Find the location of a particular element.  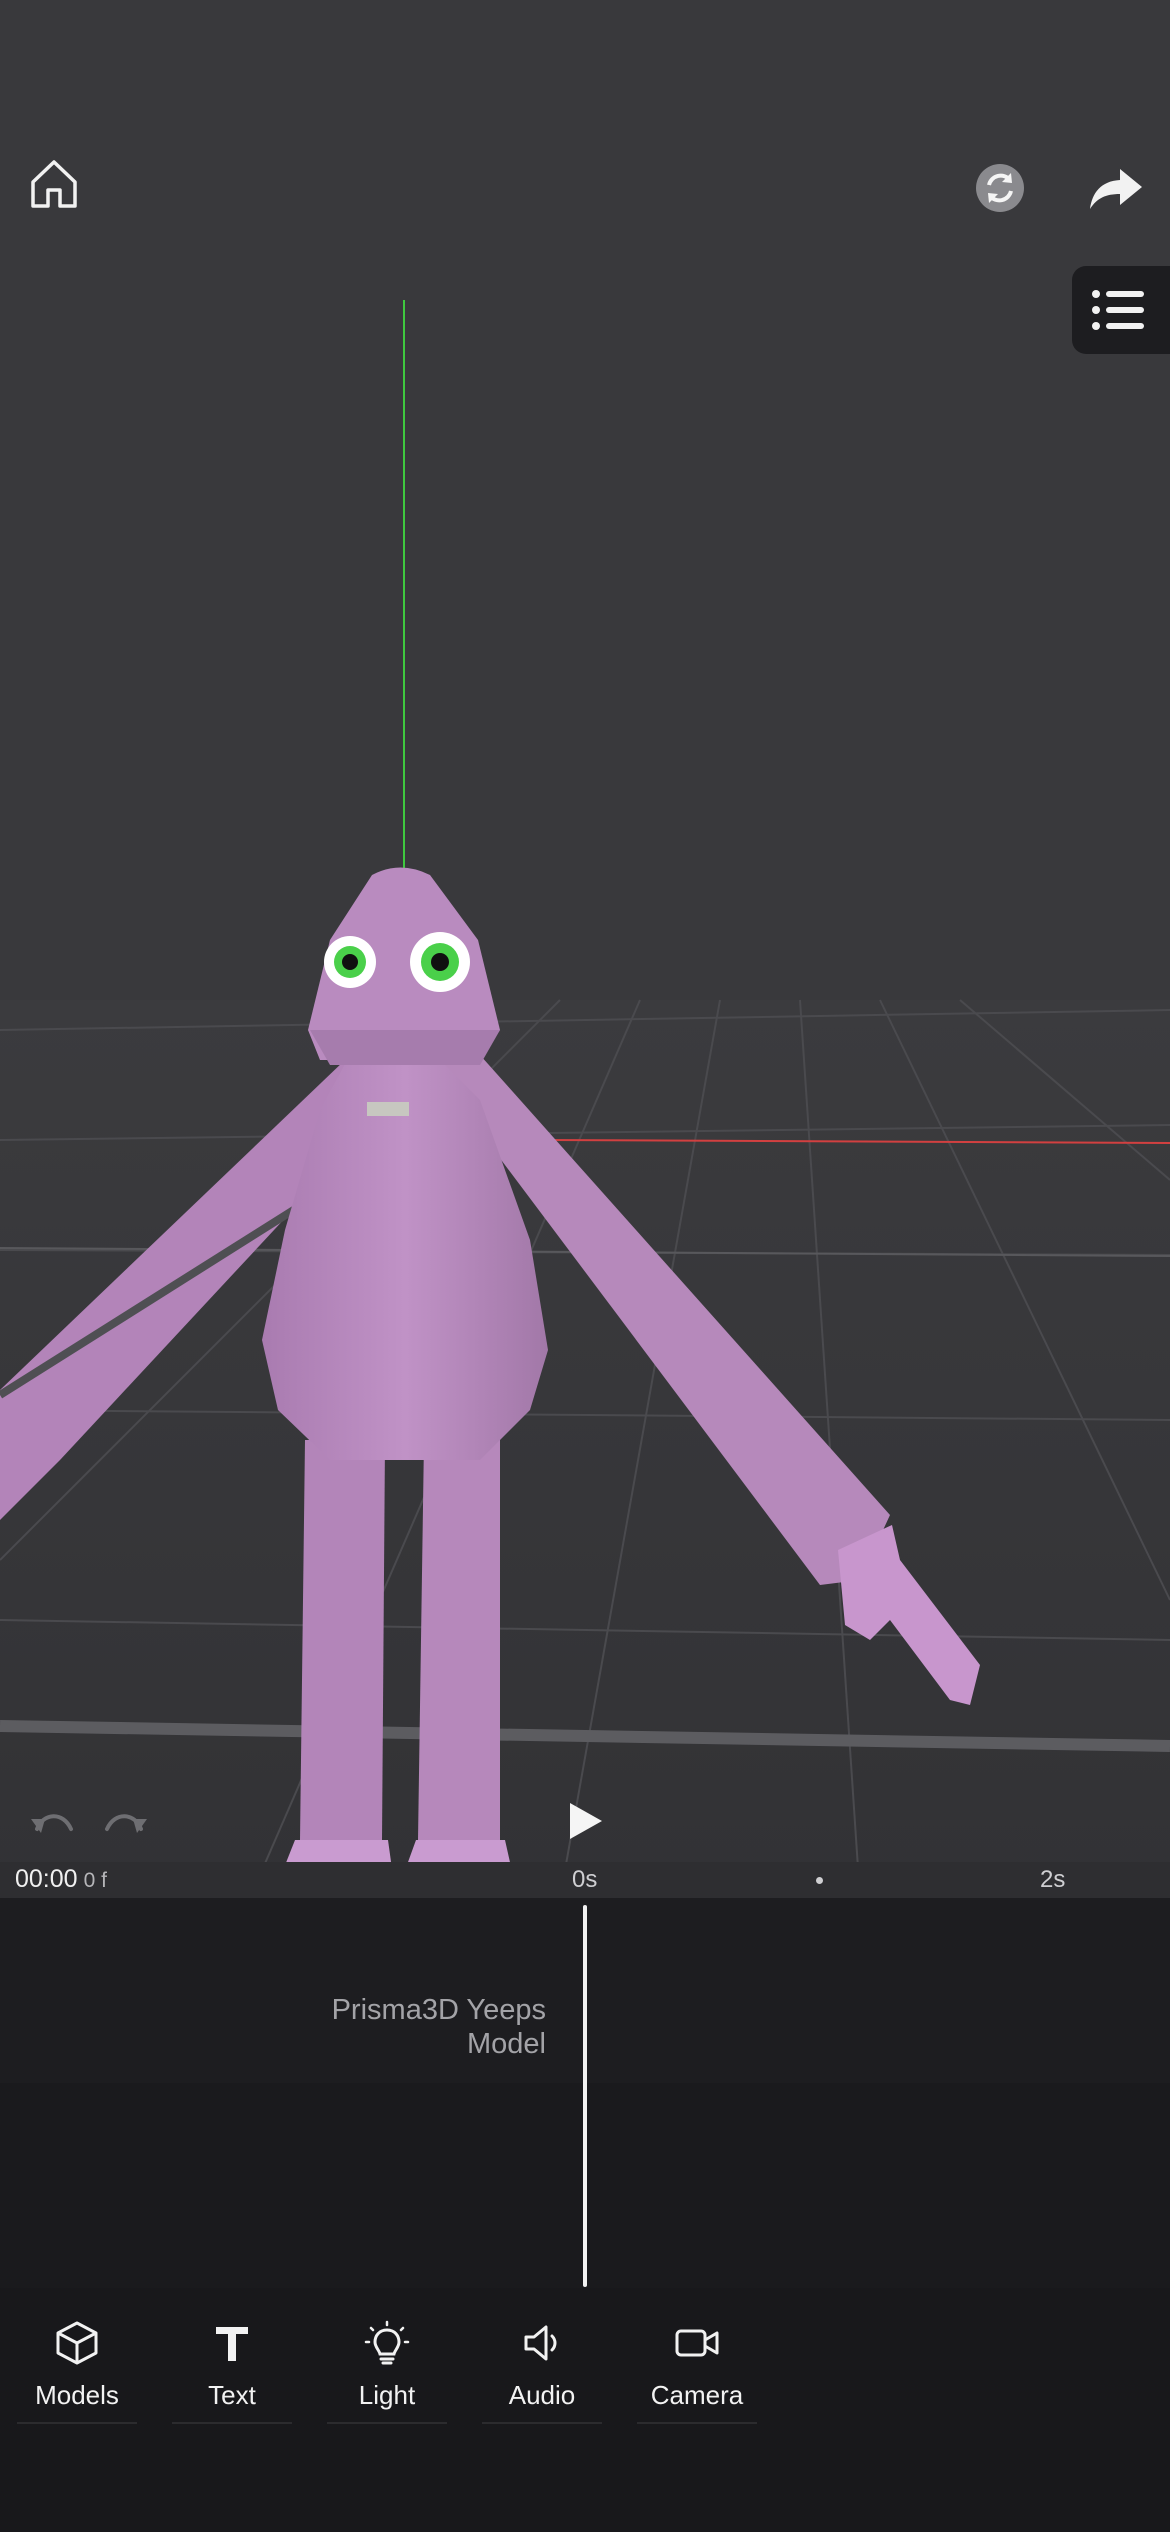

nav-text: Text is located at coordinates (232, 2370).